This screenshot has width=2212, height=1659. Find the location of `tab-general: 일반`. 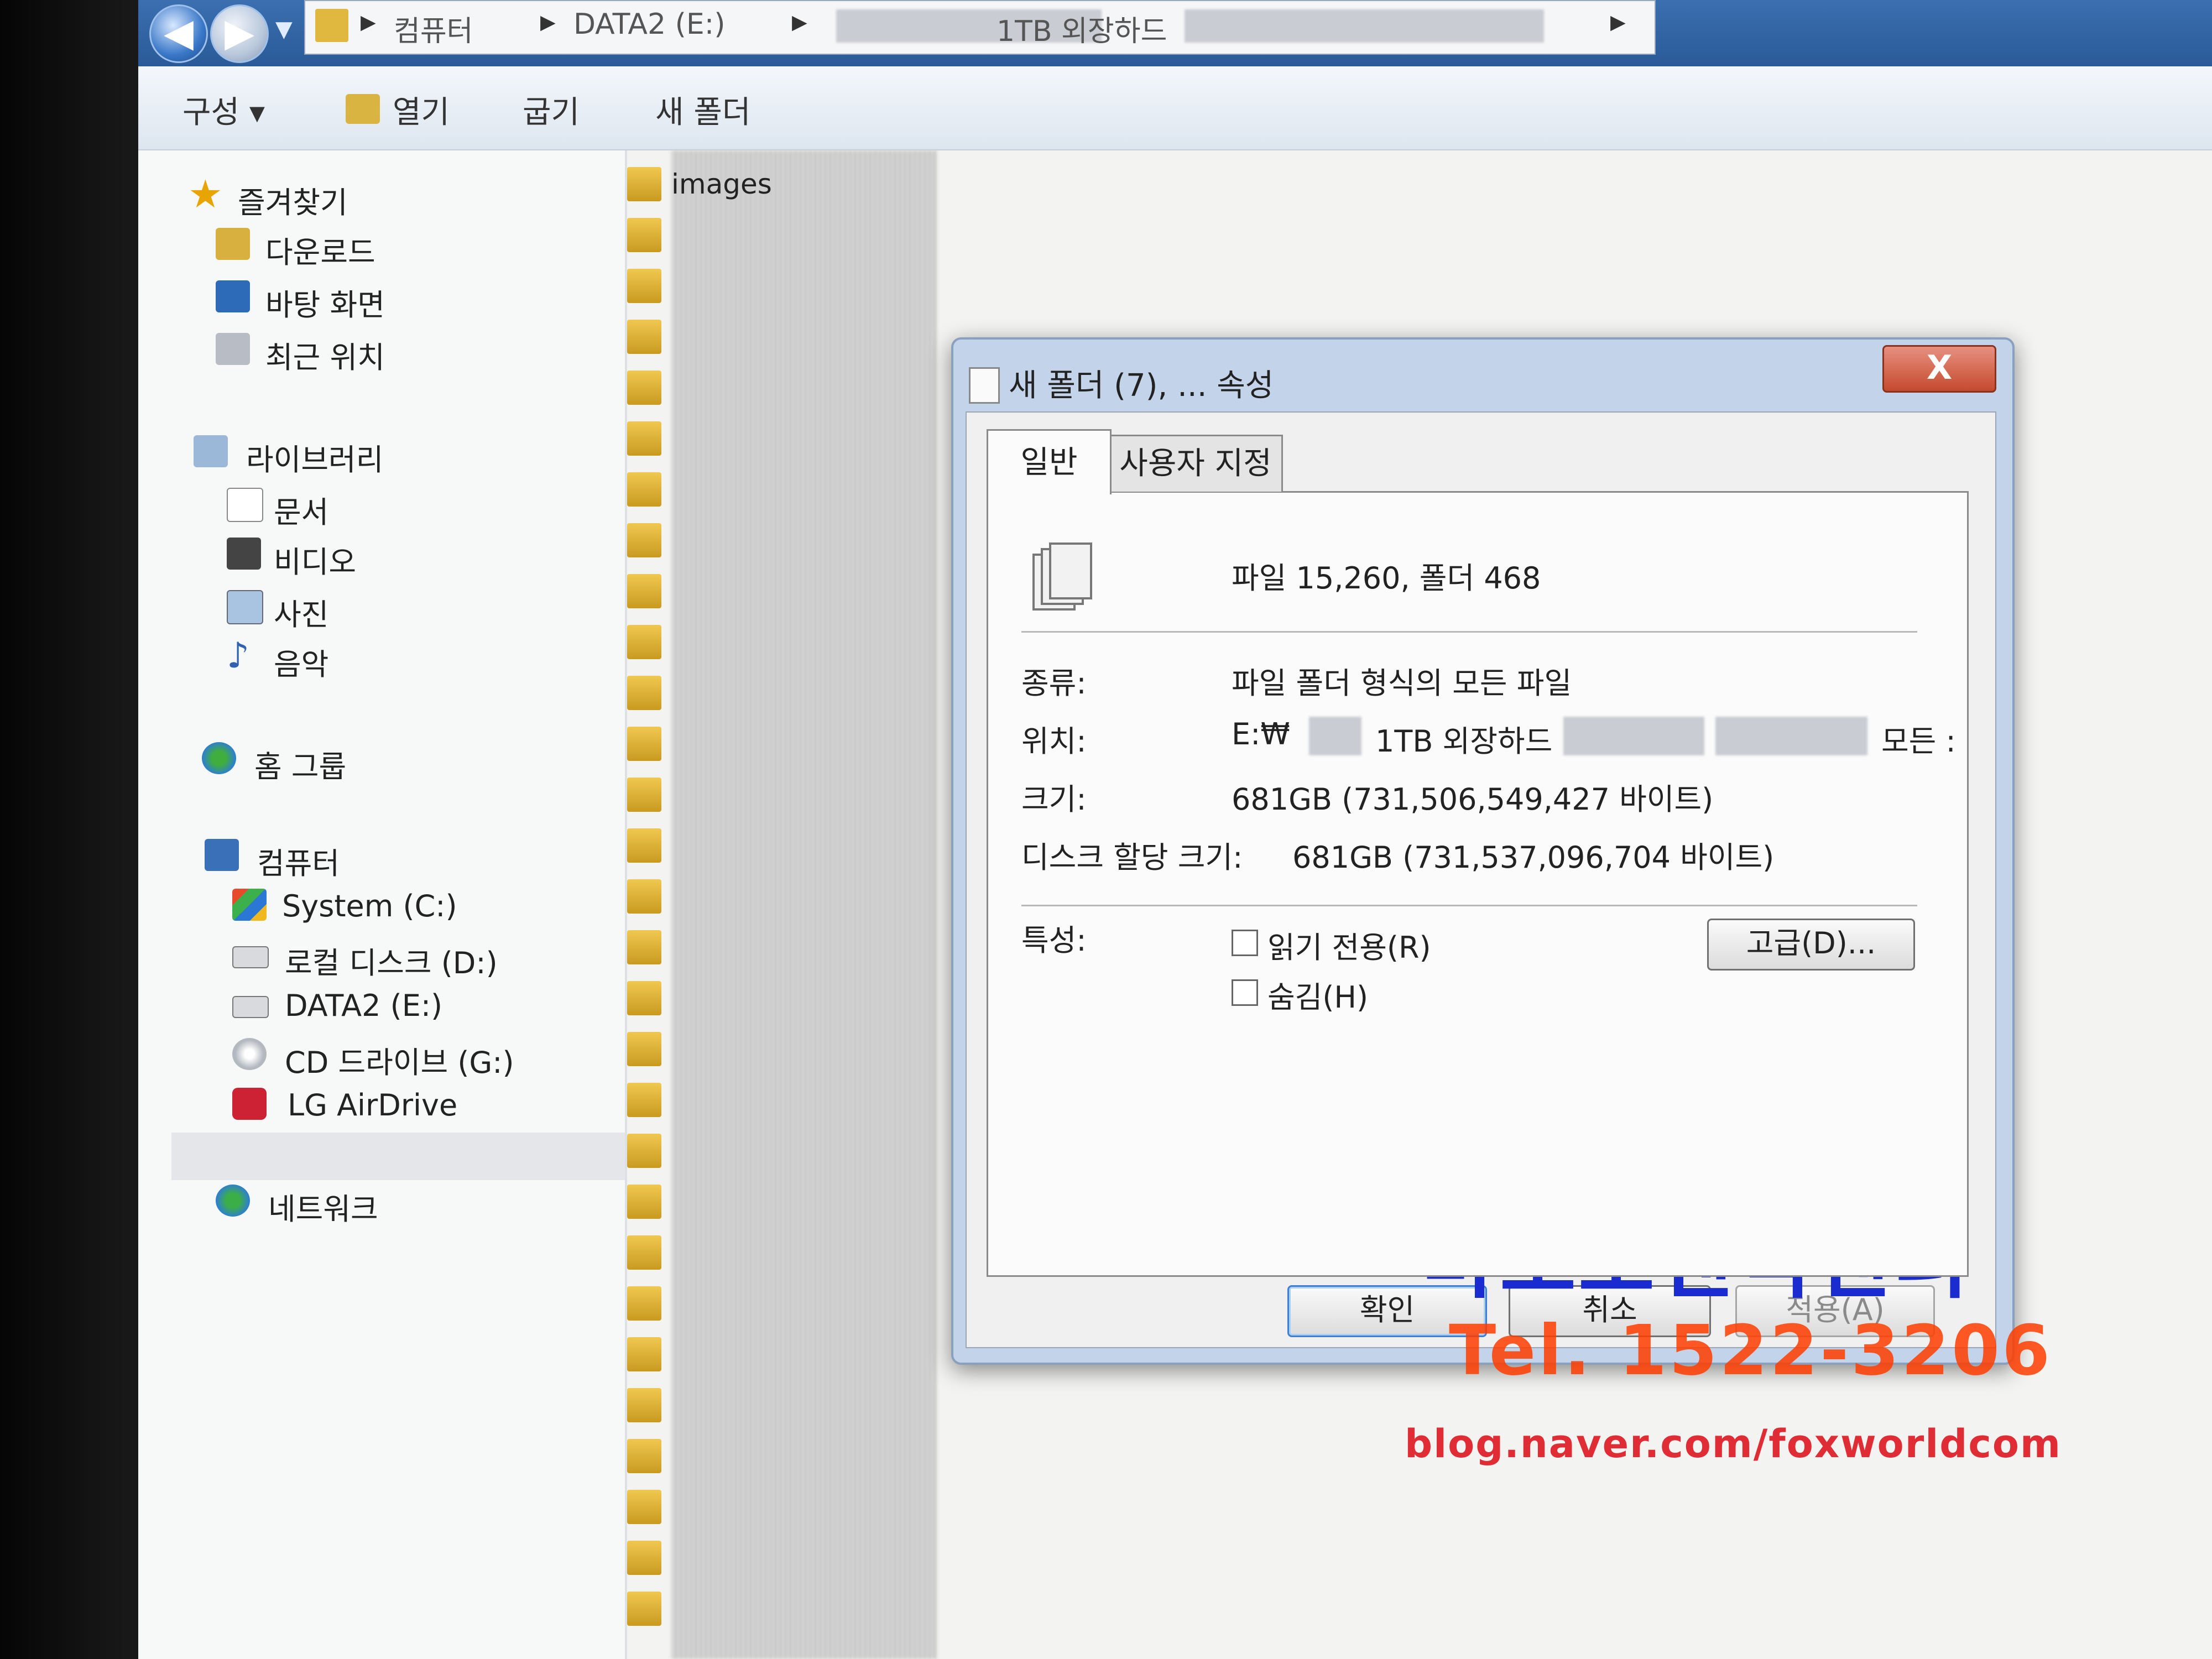

tab-general: 일반 is located at coordinates (1050, 462).